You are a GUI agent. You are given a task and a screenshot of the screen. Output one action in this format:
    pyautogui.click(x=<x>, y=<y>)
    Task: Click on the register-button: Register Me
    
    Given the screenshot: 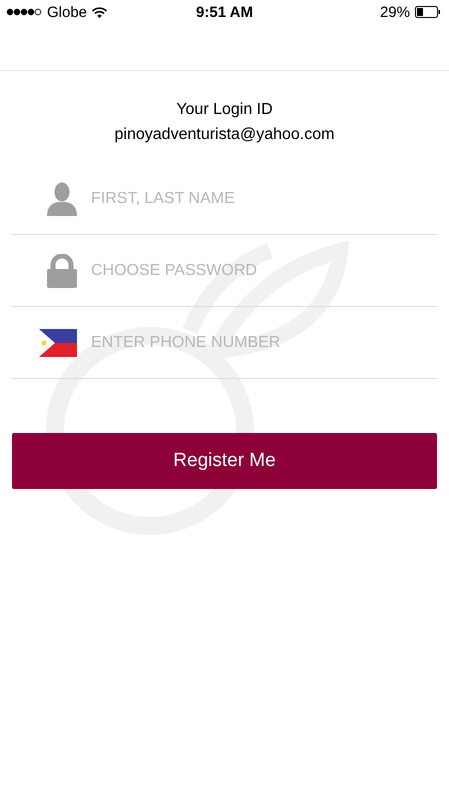 What is the action you would take?
    pyautogui.click(x=224, y=461)
    